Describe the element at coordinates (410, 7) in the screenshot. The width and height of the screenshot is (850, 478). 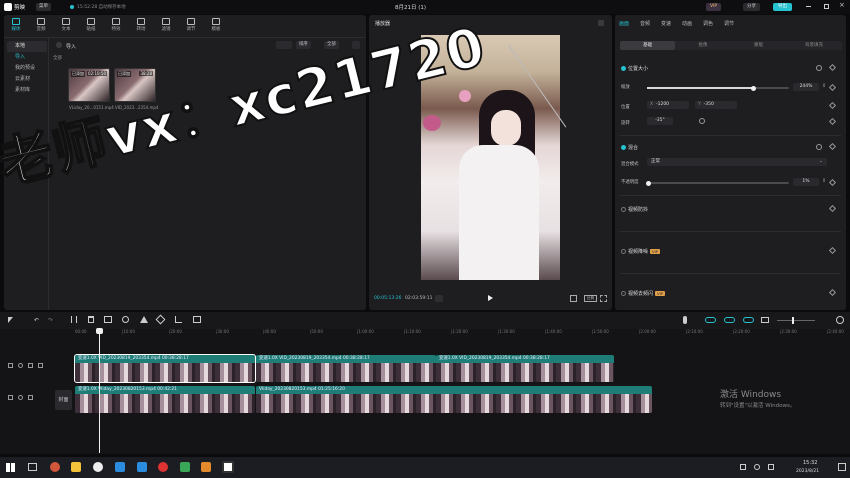
I see `project-title: 8月21日 (1)` at that location.